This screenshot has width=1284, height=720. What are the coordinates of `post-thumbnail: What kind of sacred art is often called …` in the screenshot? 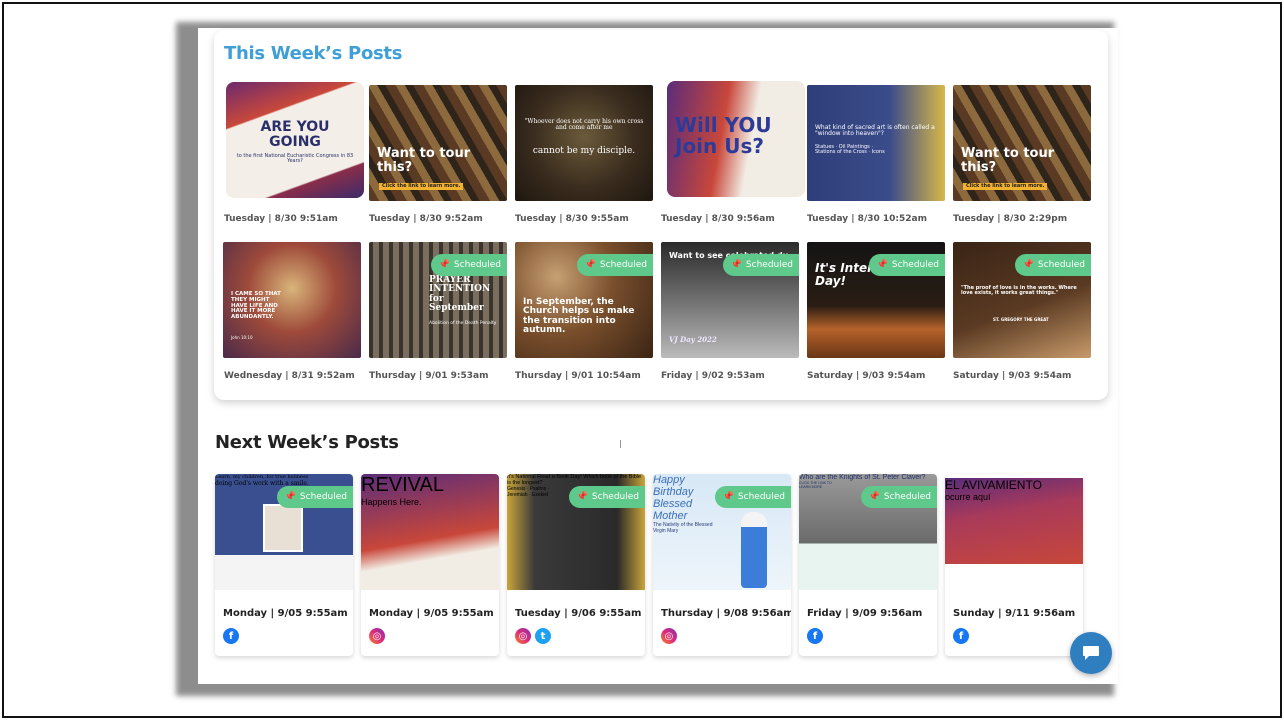 It's located at (876, 143).